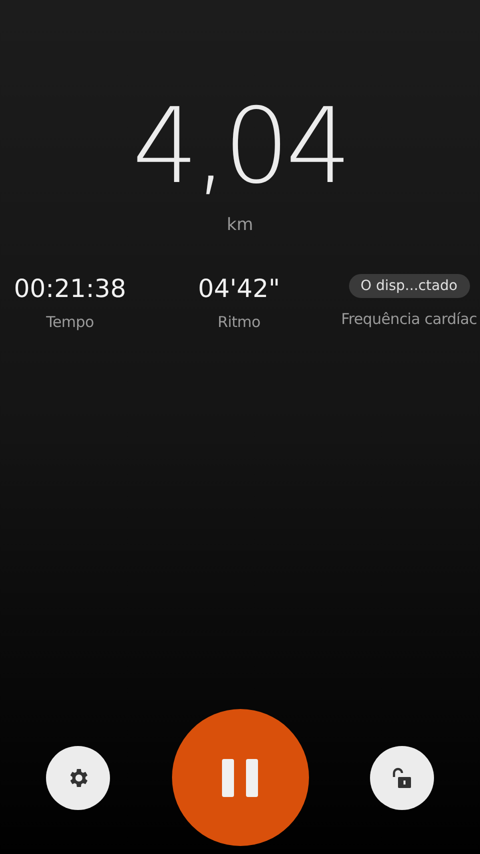 The width and height of the screenshot is (480, 854). I want to click on status-chip: O disp...ctado, so click(409, 286).